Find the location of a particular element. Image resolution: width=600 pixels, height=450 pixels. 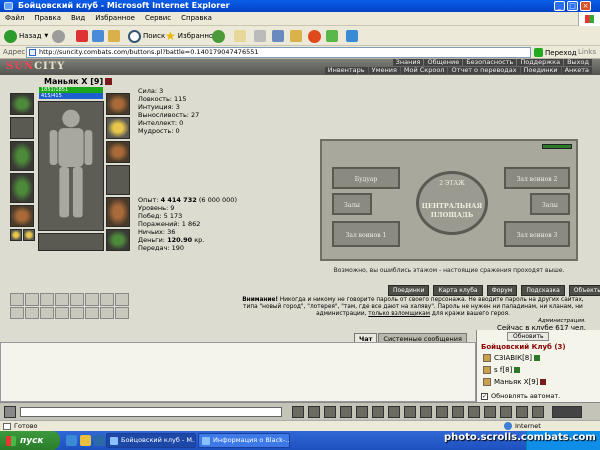

desktop-quicklaunch-icon is located at coordinates (99, 440).